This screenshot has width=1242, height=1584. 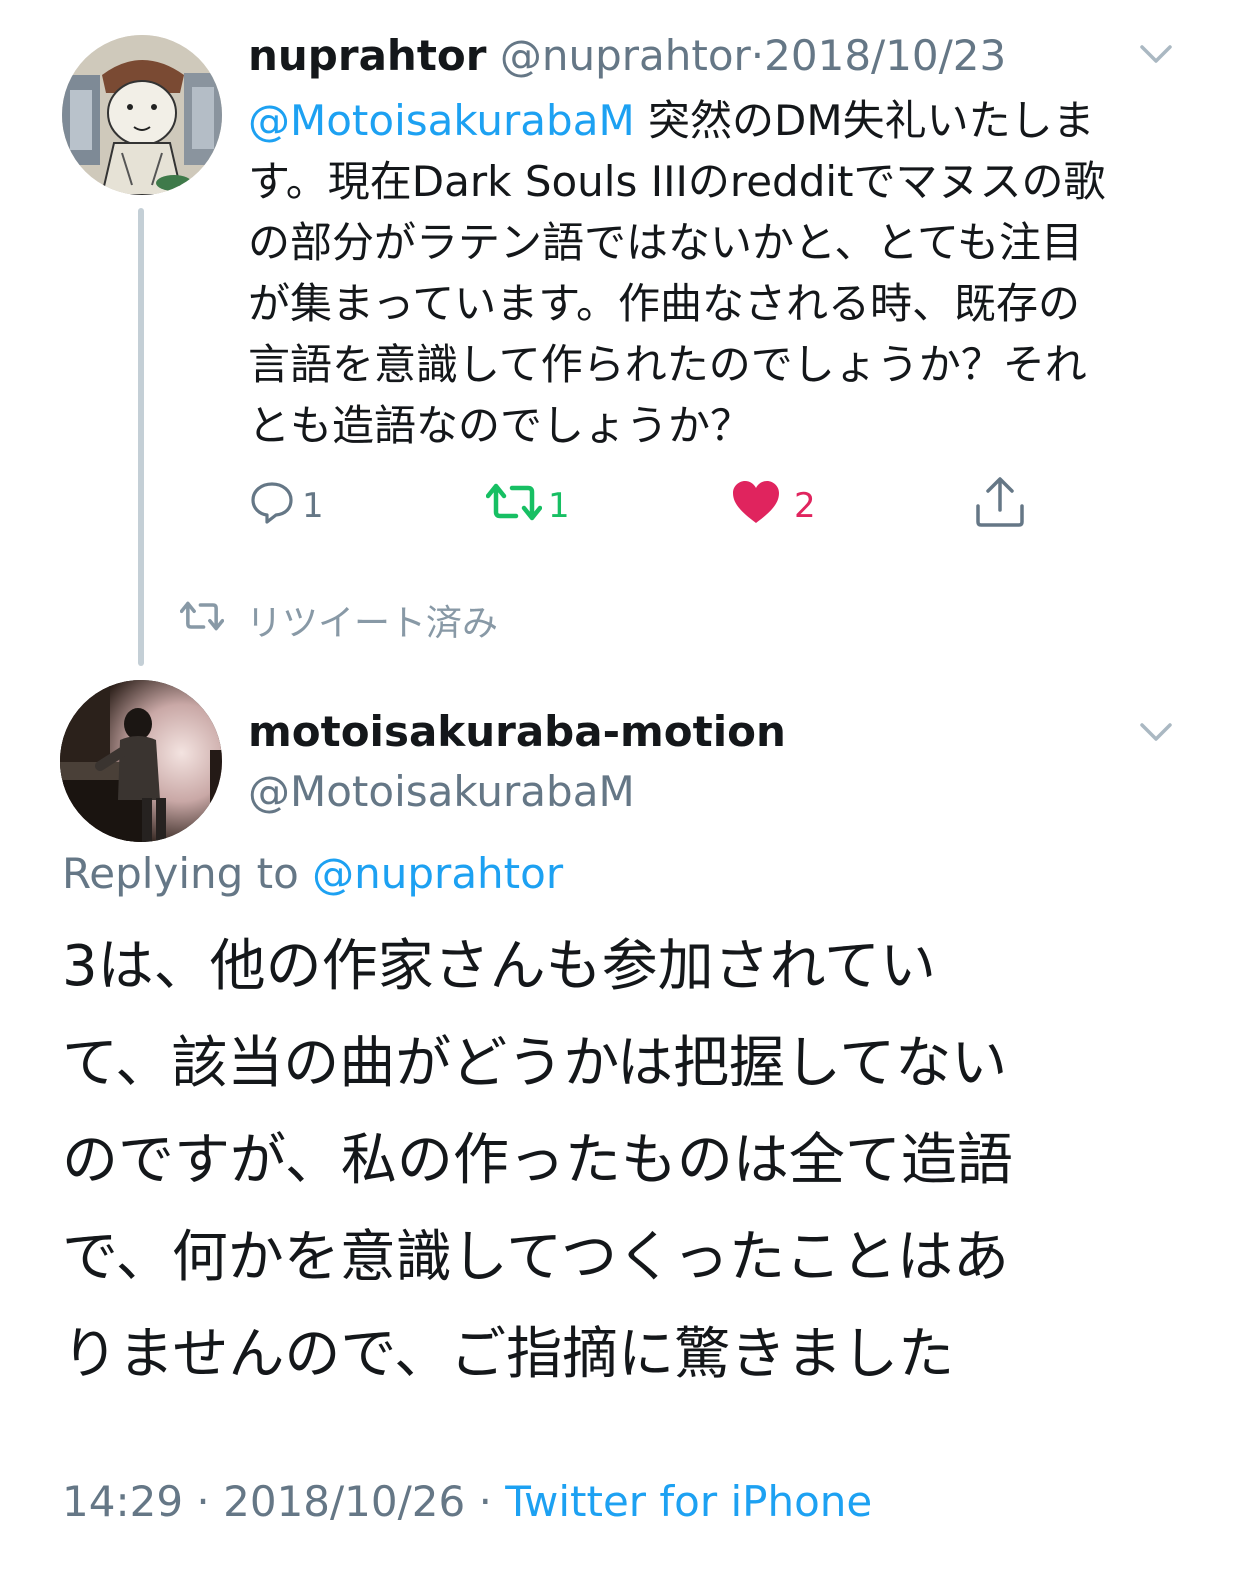 I want to click on retweet-button: 1, so click(x=528, y=502).